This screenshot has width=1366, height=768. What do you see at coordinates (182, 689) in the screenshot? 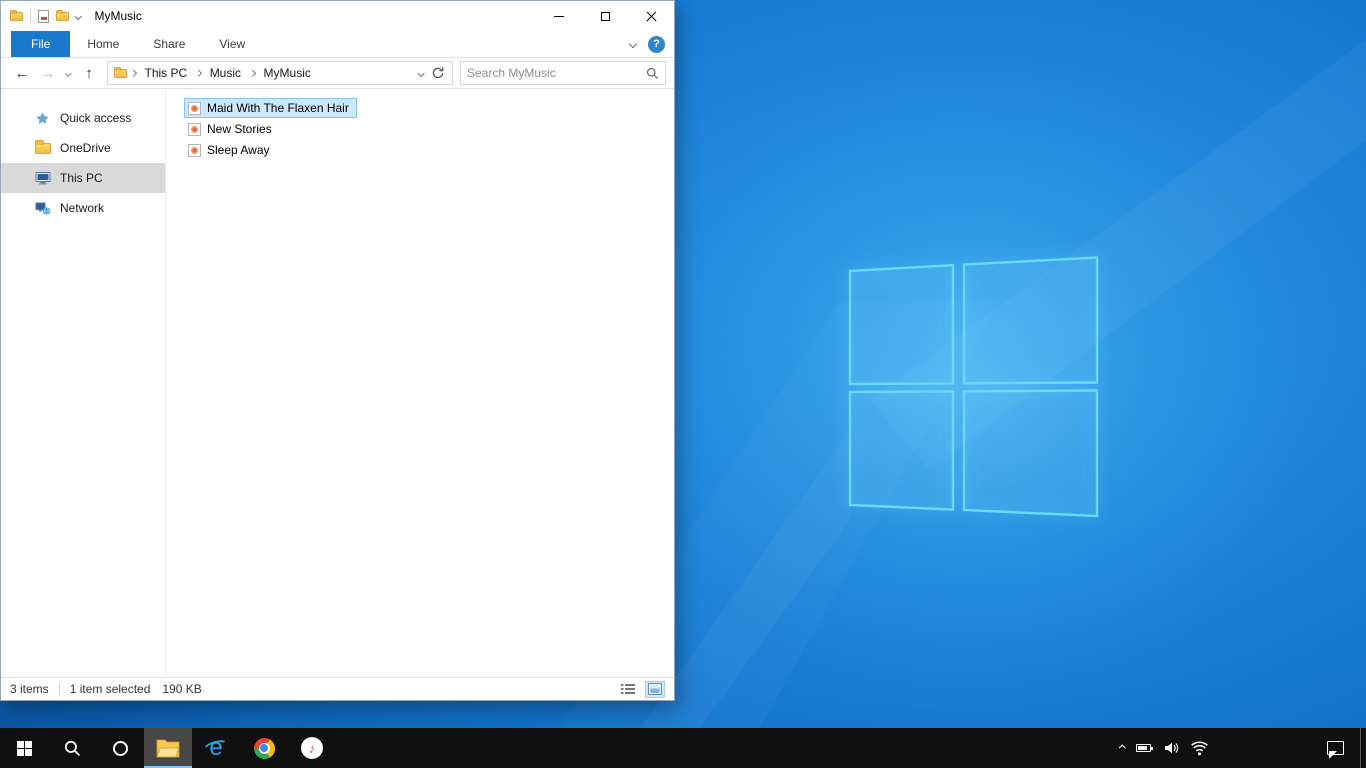
I see `selection-size: 190 KB` at bounding box center [182, 689].